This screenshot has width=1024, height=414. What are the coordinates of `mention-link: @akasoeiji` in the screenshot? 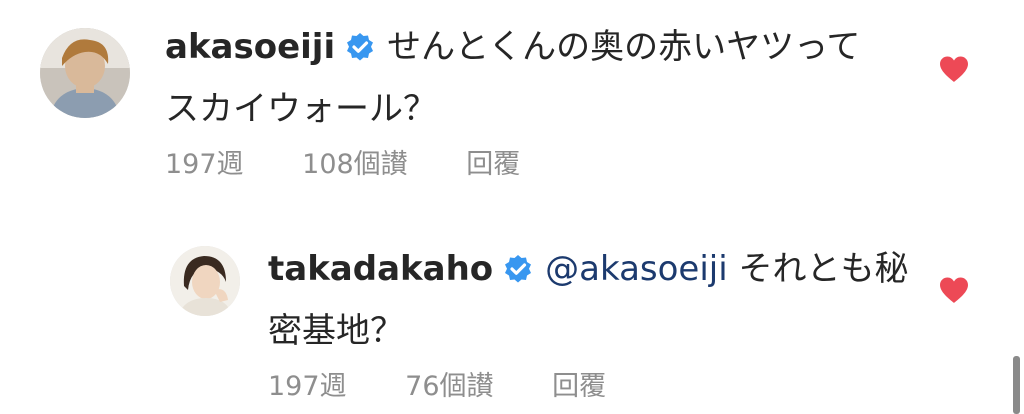 It's located at (636, 269).